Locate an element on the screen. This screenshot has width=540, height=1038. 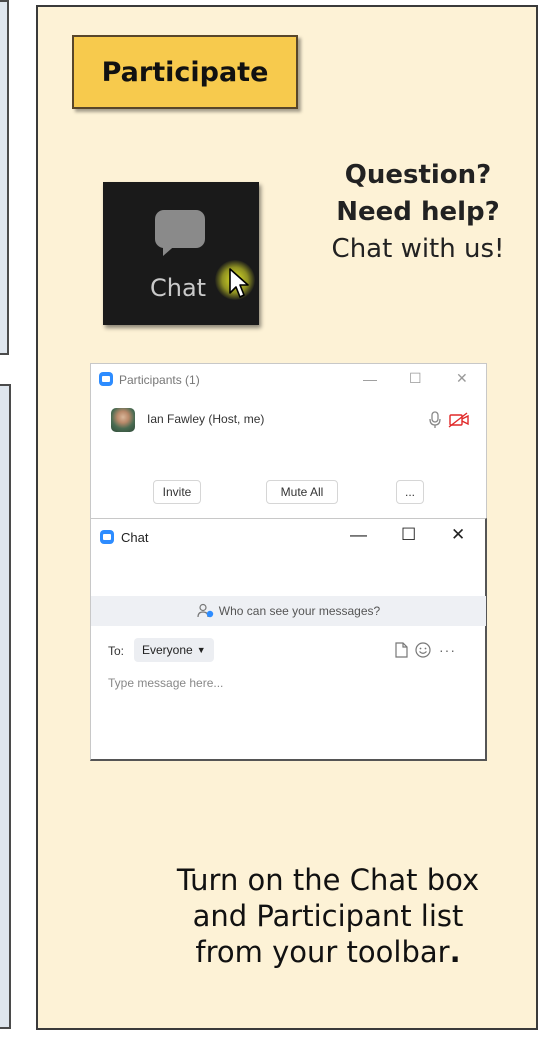
help-chat-with-us: Chat with us! is located at coordinates (418, 249).